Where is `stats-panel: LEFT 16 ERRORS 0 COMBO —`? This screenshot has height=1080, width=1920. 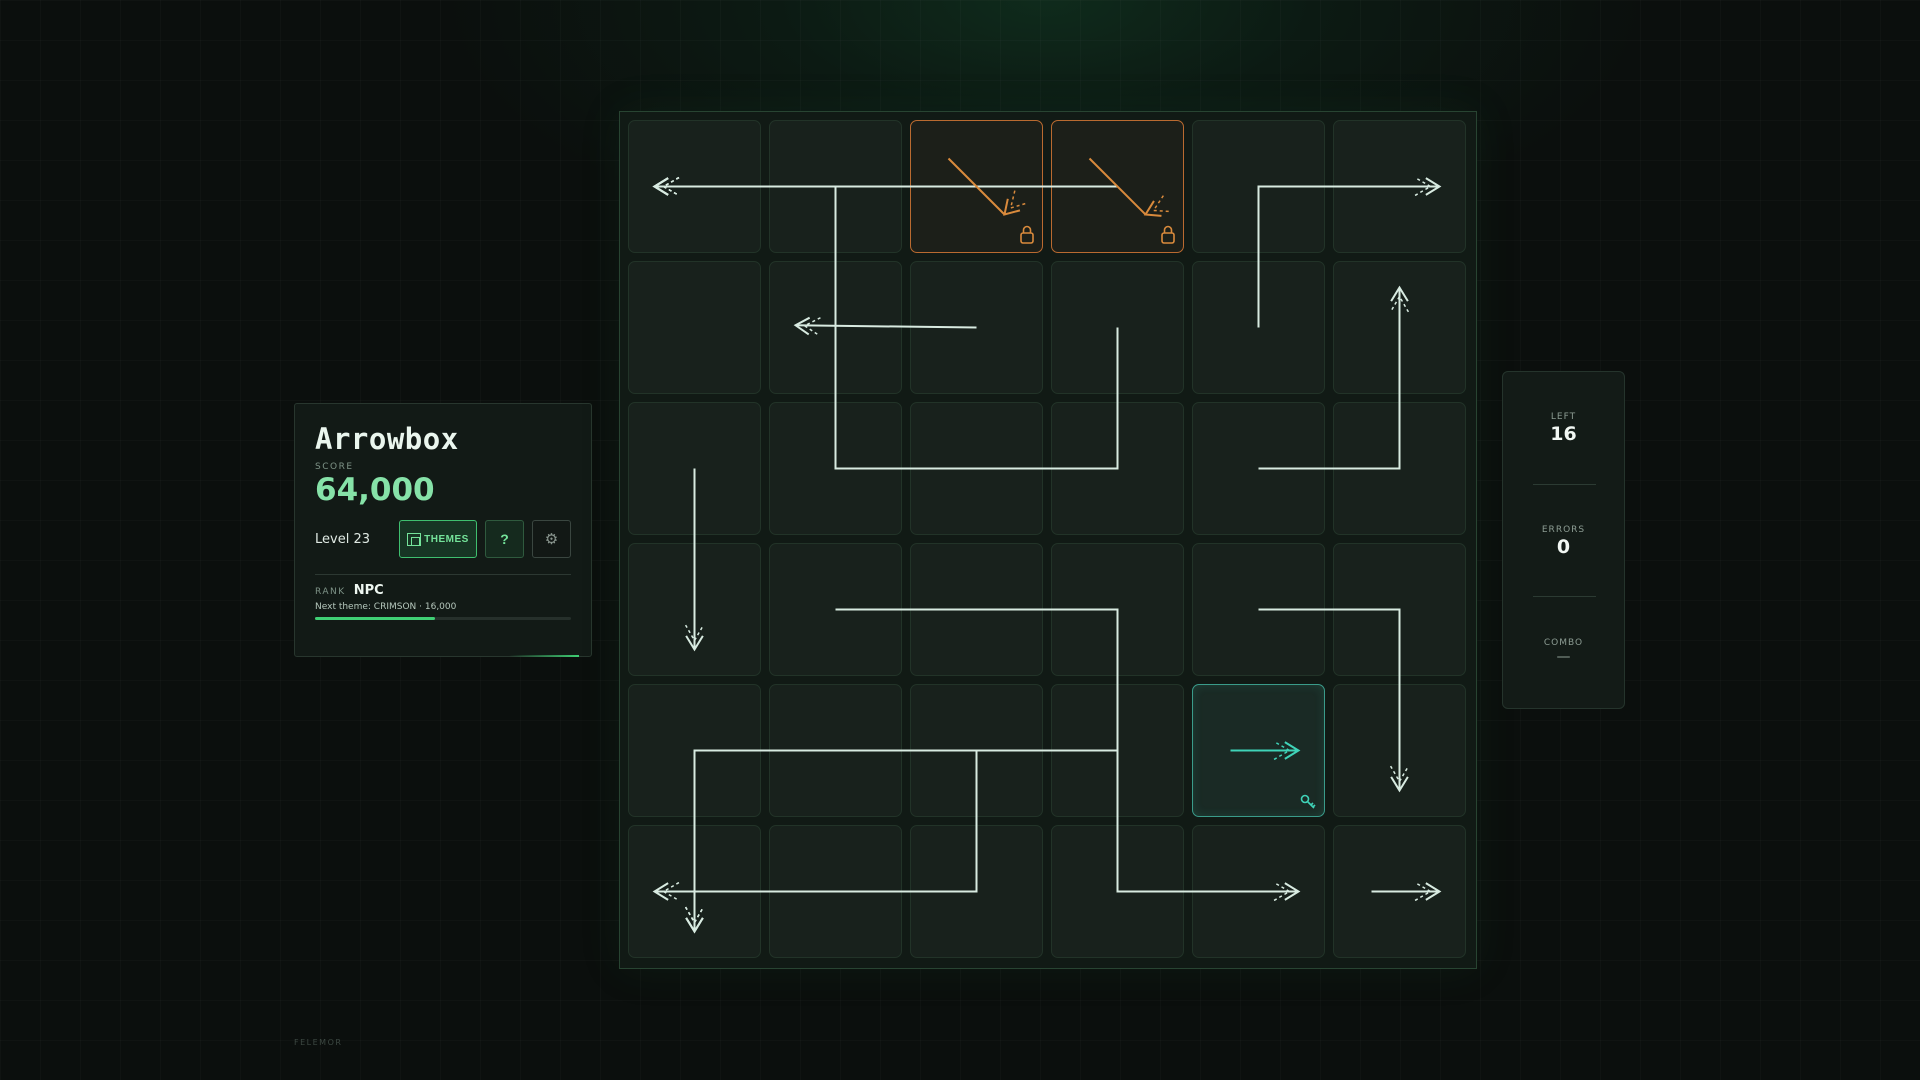
stats-panel: LEFT 16 ERRORS 0 COMBO — is located at coordinates (1563, 540).